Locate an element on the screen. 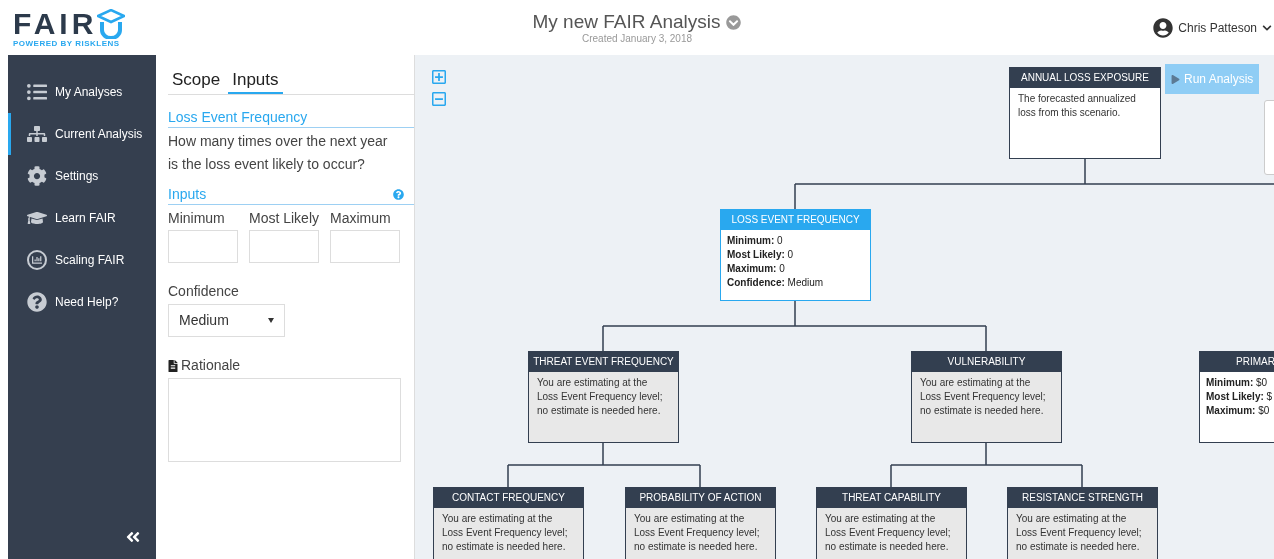  play-icon is located at coordinates (1175, 79).